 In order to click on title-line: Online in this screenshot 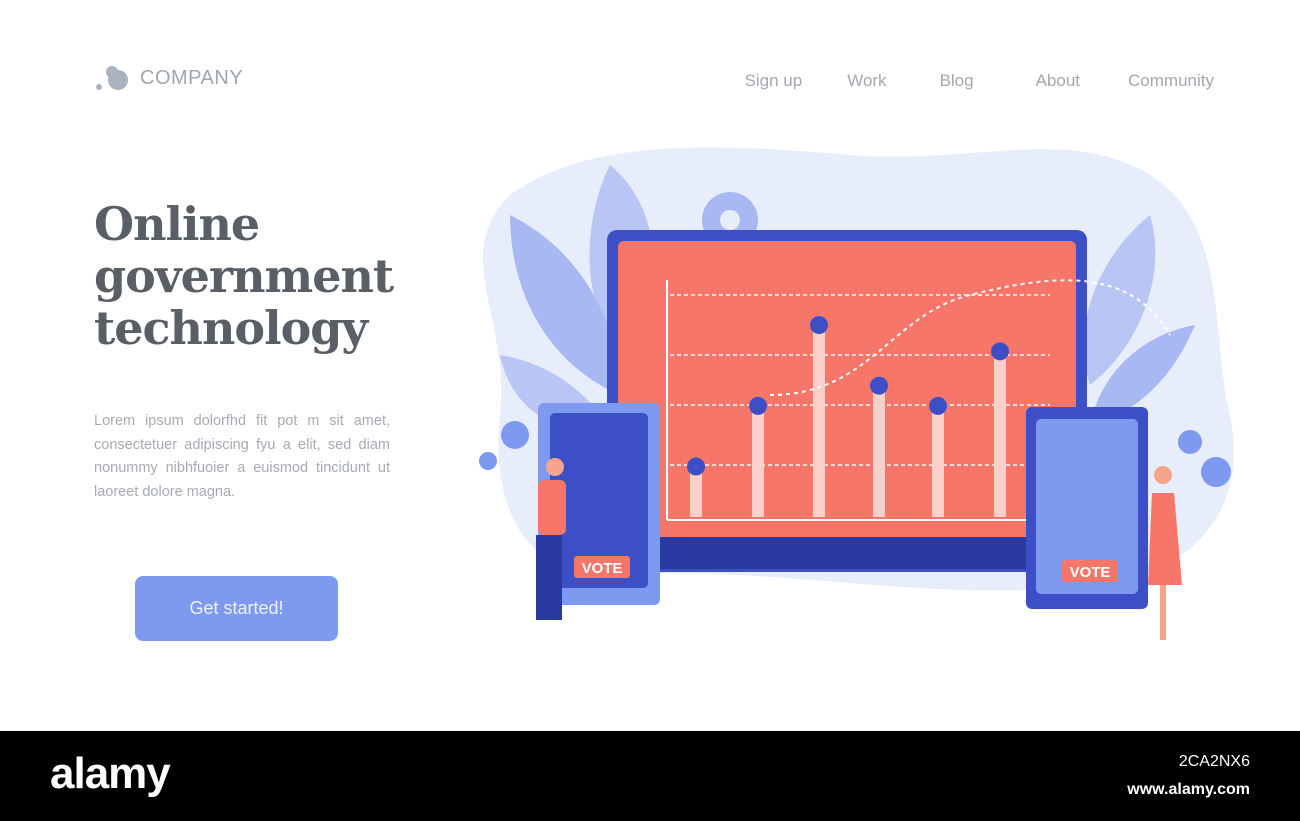, I will do `click(177, 224)`.